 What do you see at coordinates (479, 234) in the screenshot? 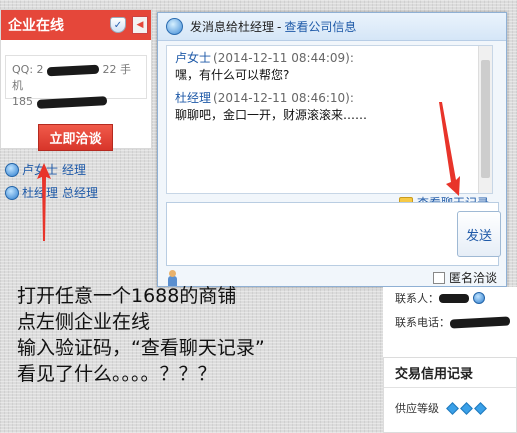
I see `send-button: 发送` at bounding box center [479, 234].